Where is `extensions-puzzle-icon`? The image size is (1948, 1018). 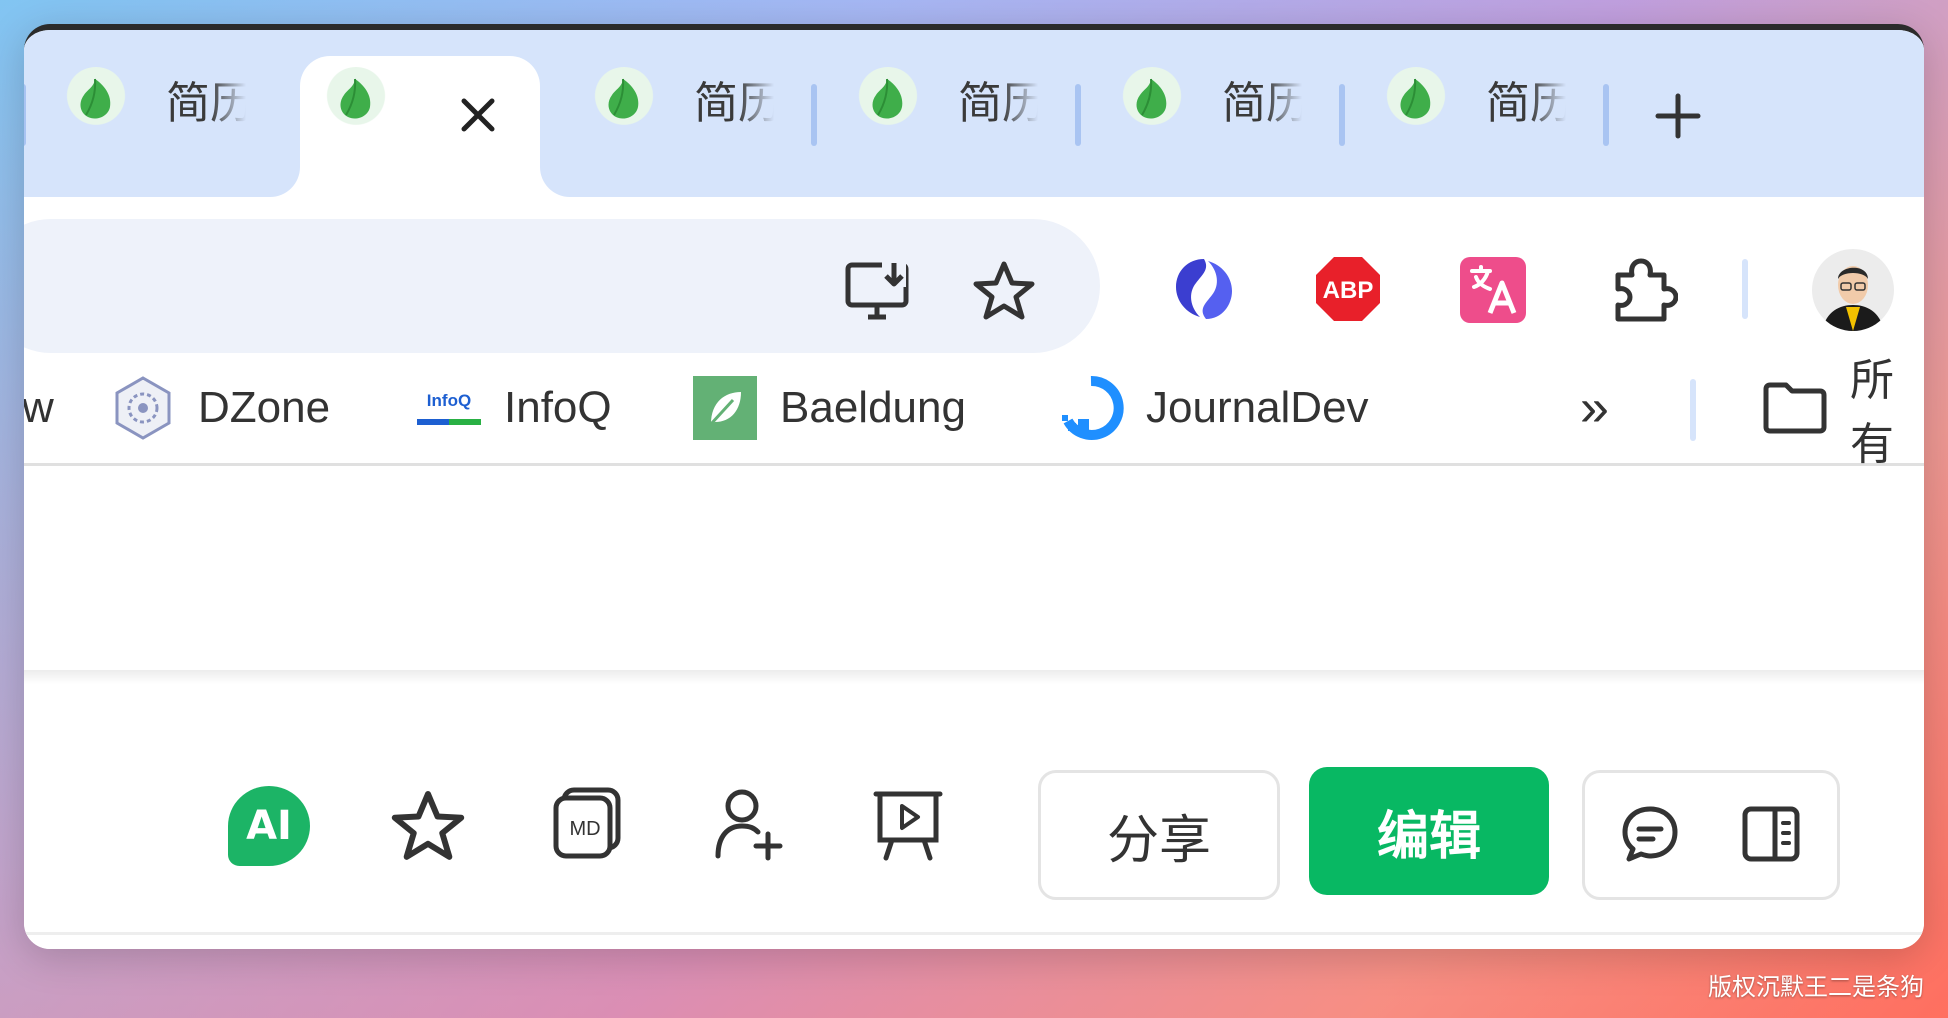 extensions-puzzle-icon is located at coordinates (1643, 290).